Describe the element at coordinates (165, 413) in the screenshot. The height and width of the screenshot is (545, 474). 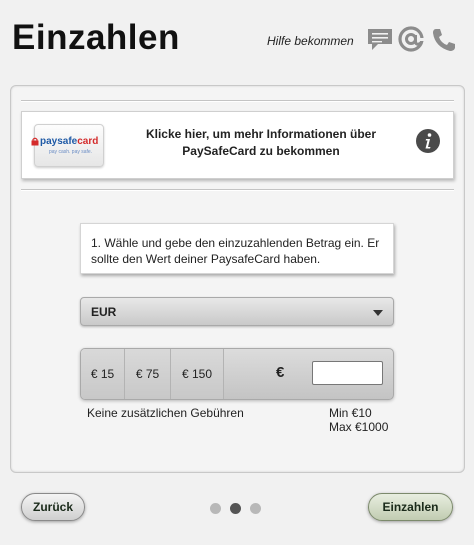
I see `fees-text: Keine zusätzlichen Gebühren` at that location.